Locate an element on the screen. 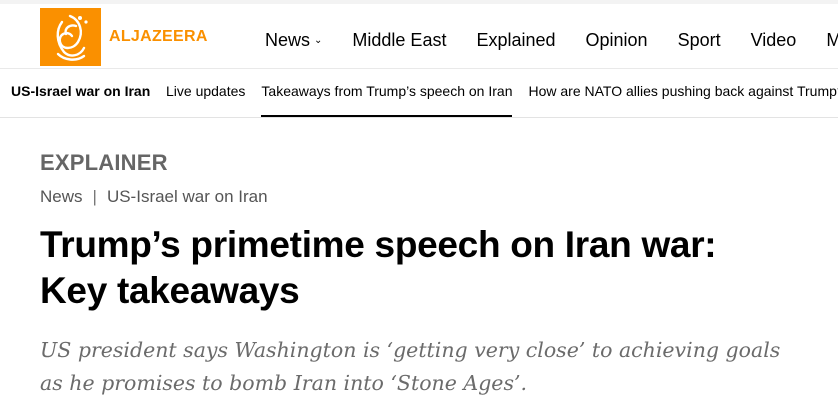  nav-item-opinion: Opinion is located at coordinates (617, 40).